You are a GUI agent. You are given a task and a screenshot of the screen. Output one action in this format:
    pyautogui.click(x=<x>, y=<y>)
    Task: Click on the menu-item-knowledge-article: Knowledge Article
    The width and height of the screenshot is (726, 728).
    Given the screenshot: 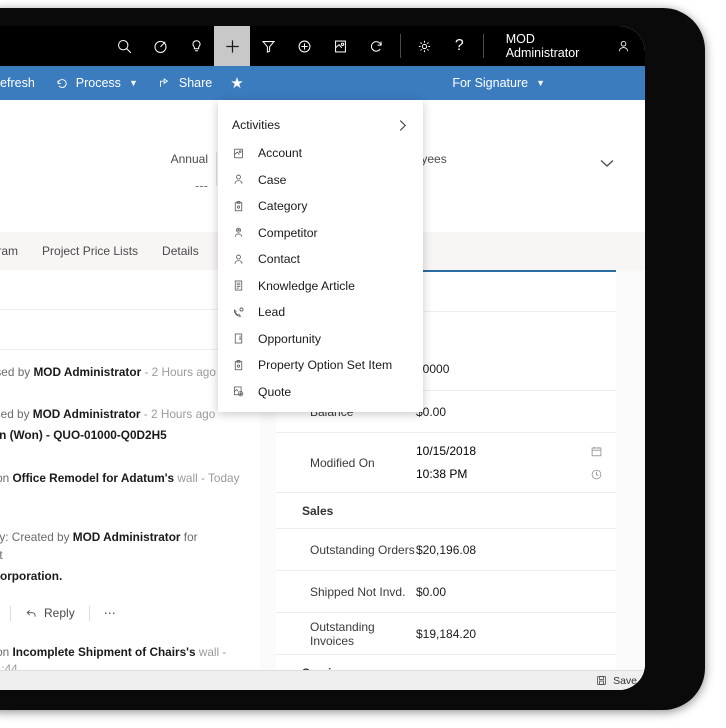 What is the action you would take?
    pyautogui.click(x=320, y=286)
    